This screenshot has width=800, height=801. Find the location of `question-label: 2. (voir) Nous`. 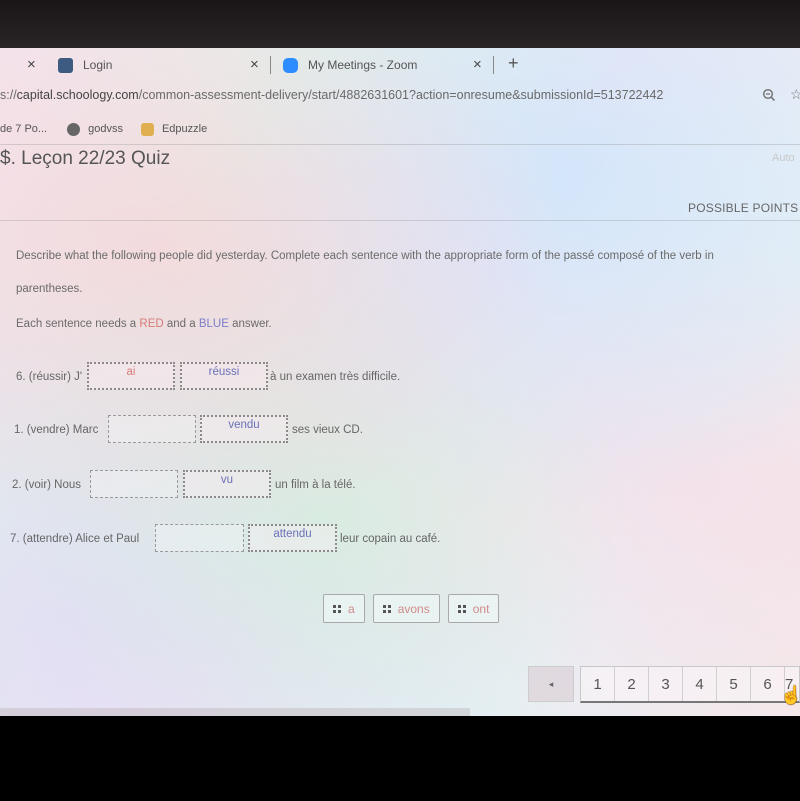

question-label: 2. (voir) Nous is located at coordinates (47, 485).